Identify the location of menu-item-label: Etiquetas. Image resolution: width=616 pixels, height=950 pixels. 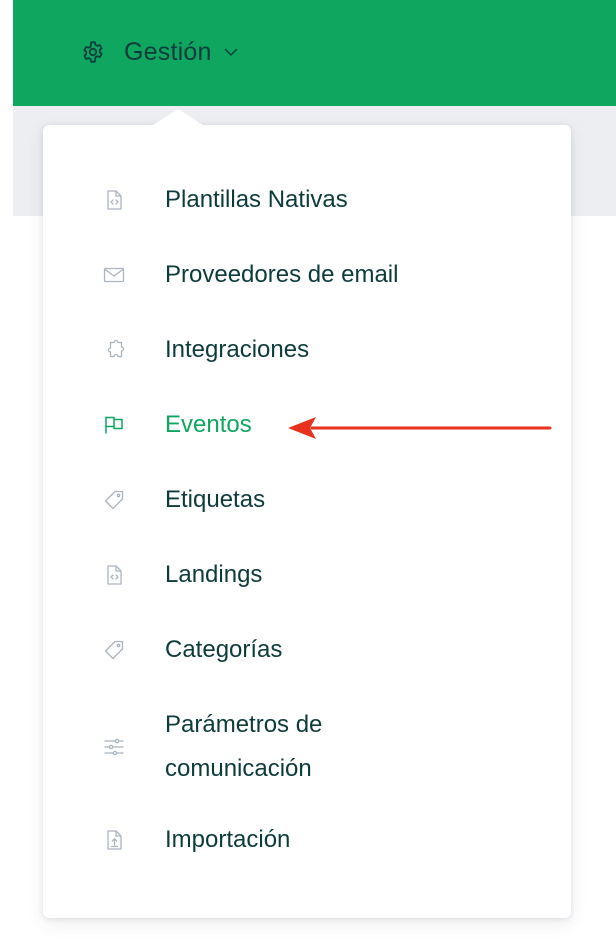
(215, 499).